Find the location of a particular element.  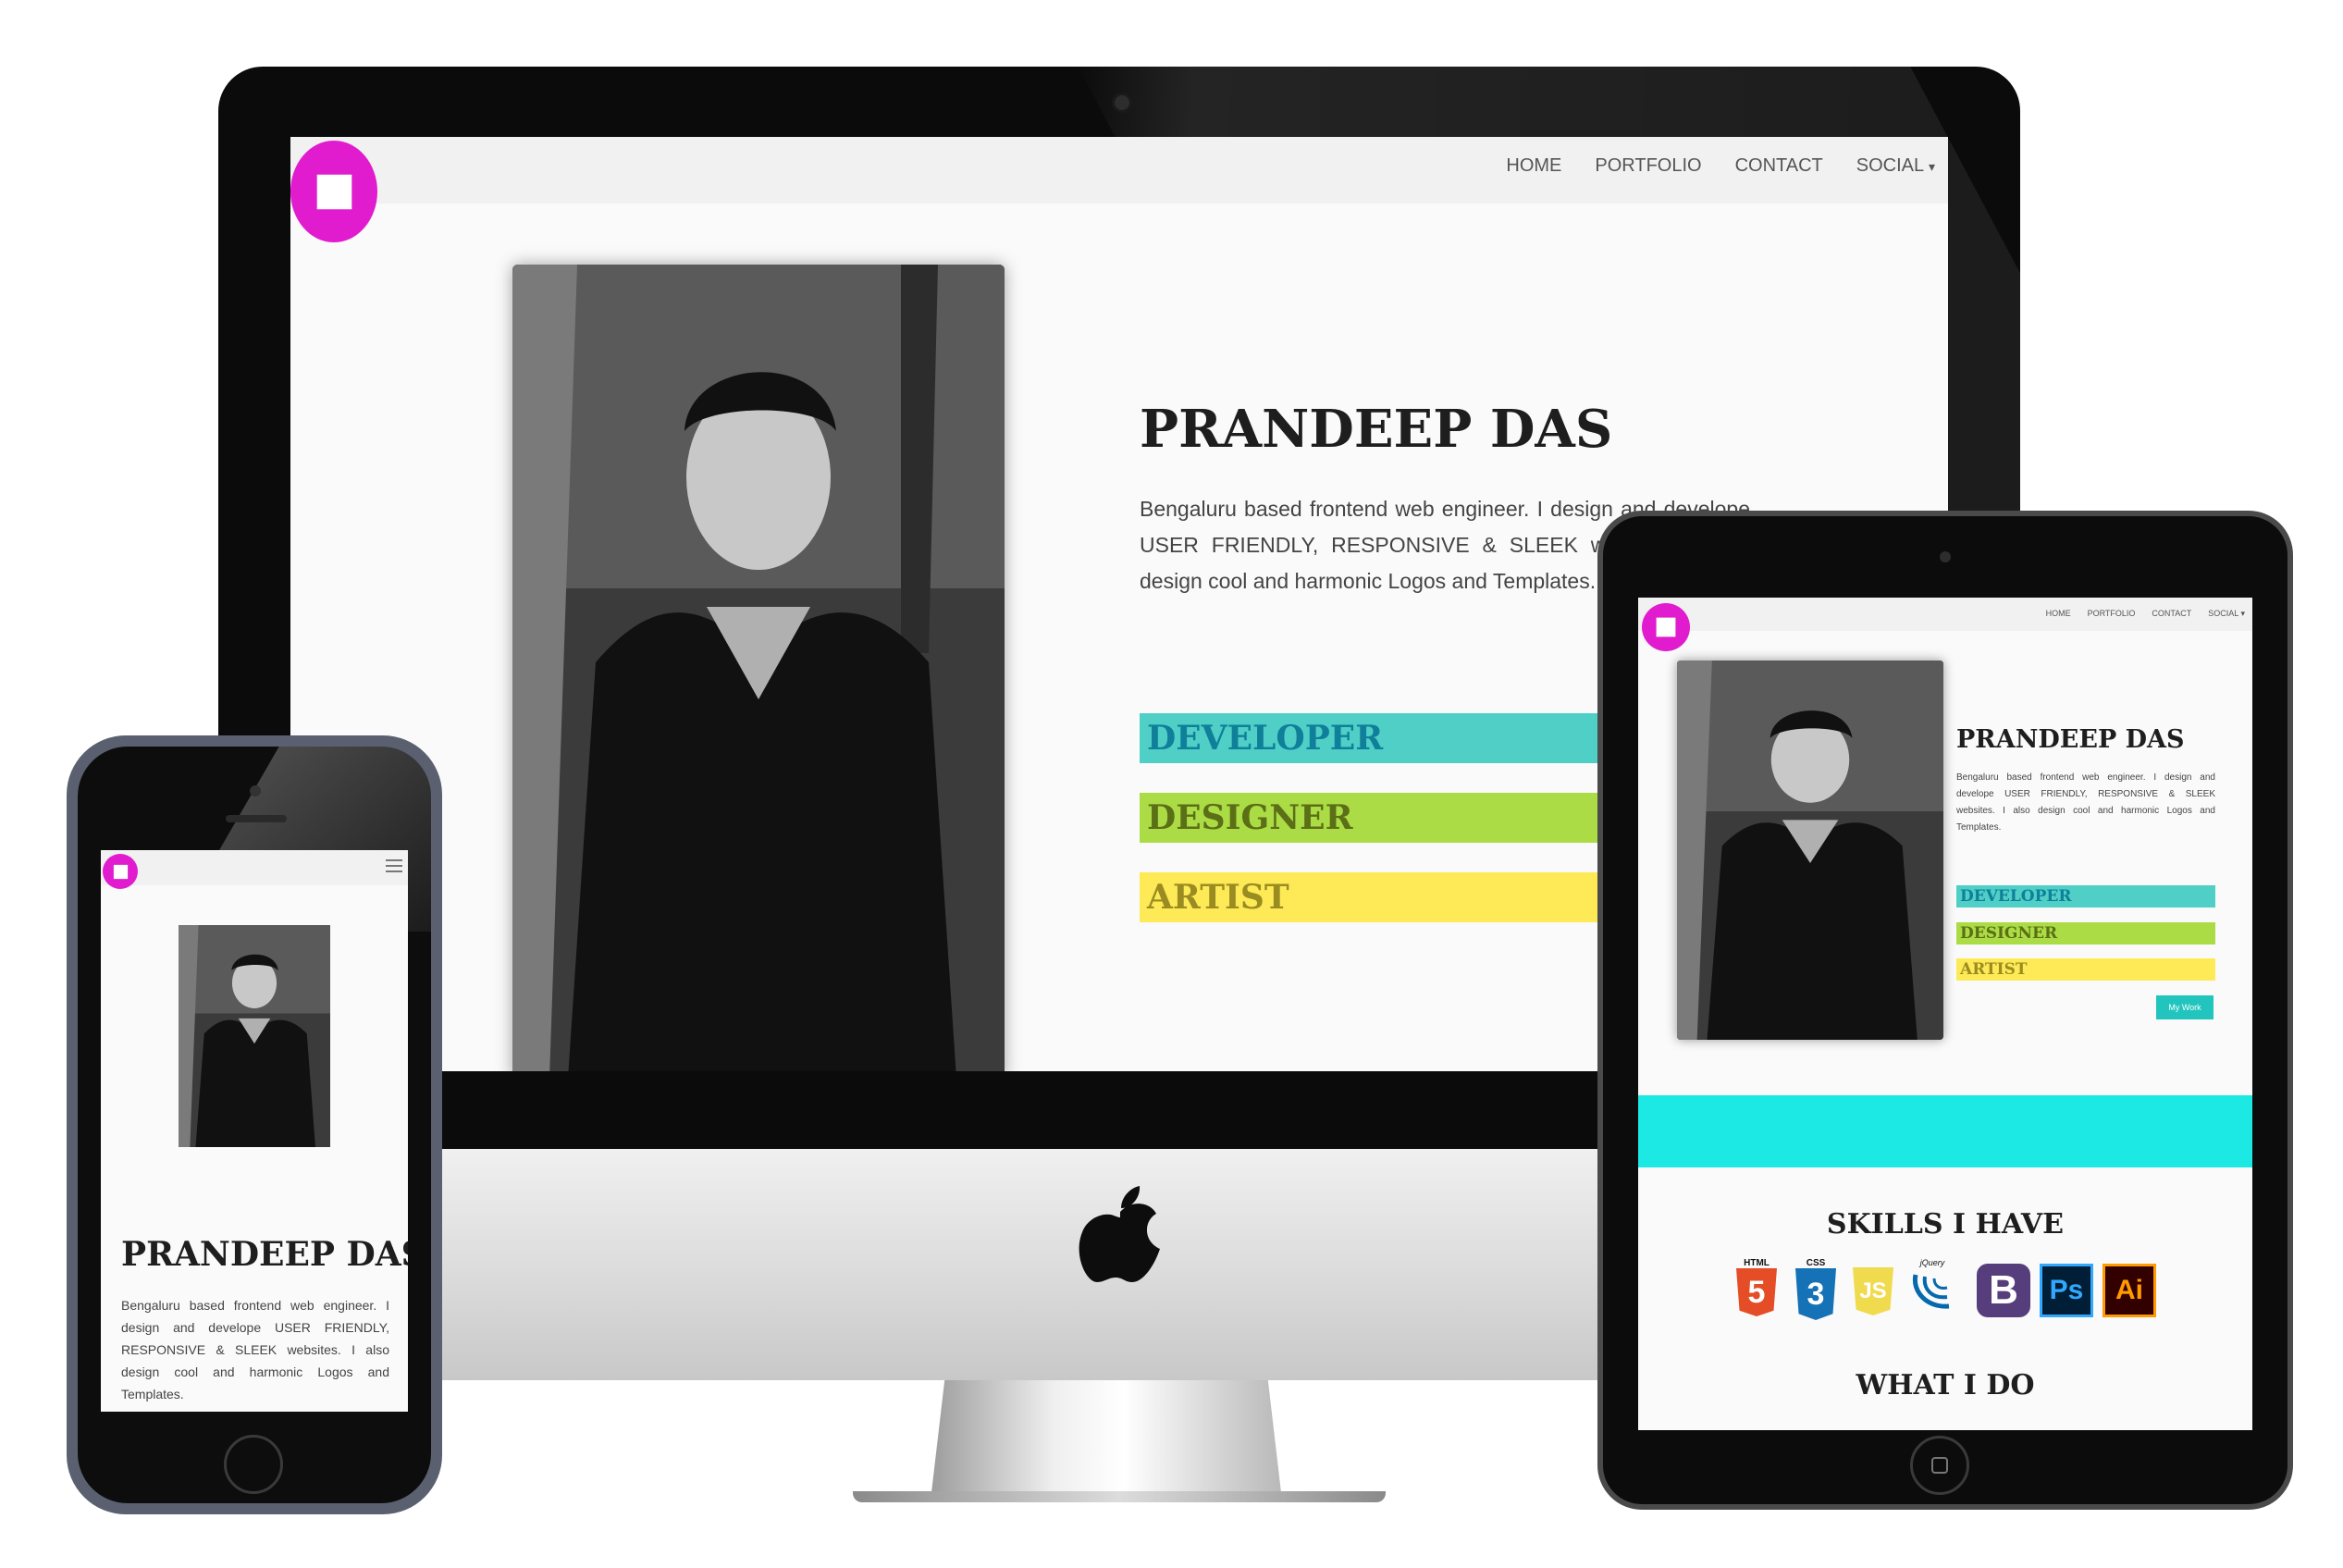

ipad-navbar: HOME PORTFOLIO CONTACT SOCIAL ▾ is located at coordinates (1945, 614).